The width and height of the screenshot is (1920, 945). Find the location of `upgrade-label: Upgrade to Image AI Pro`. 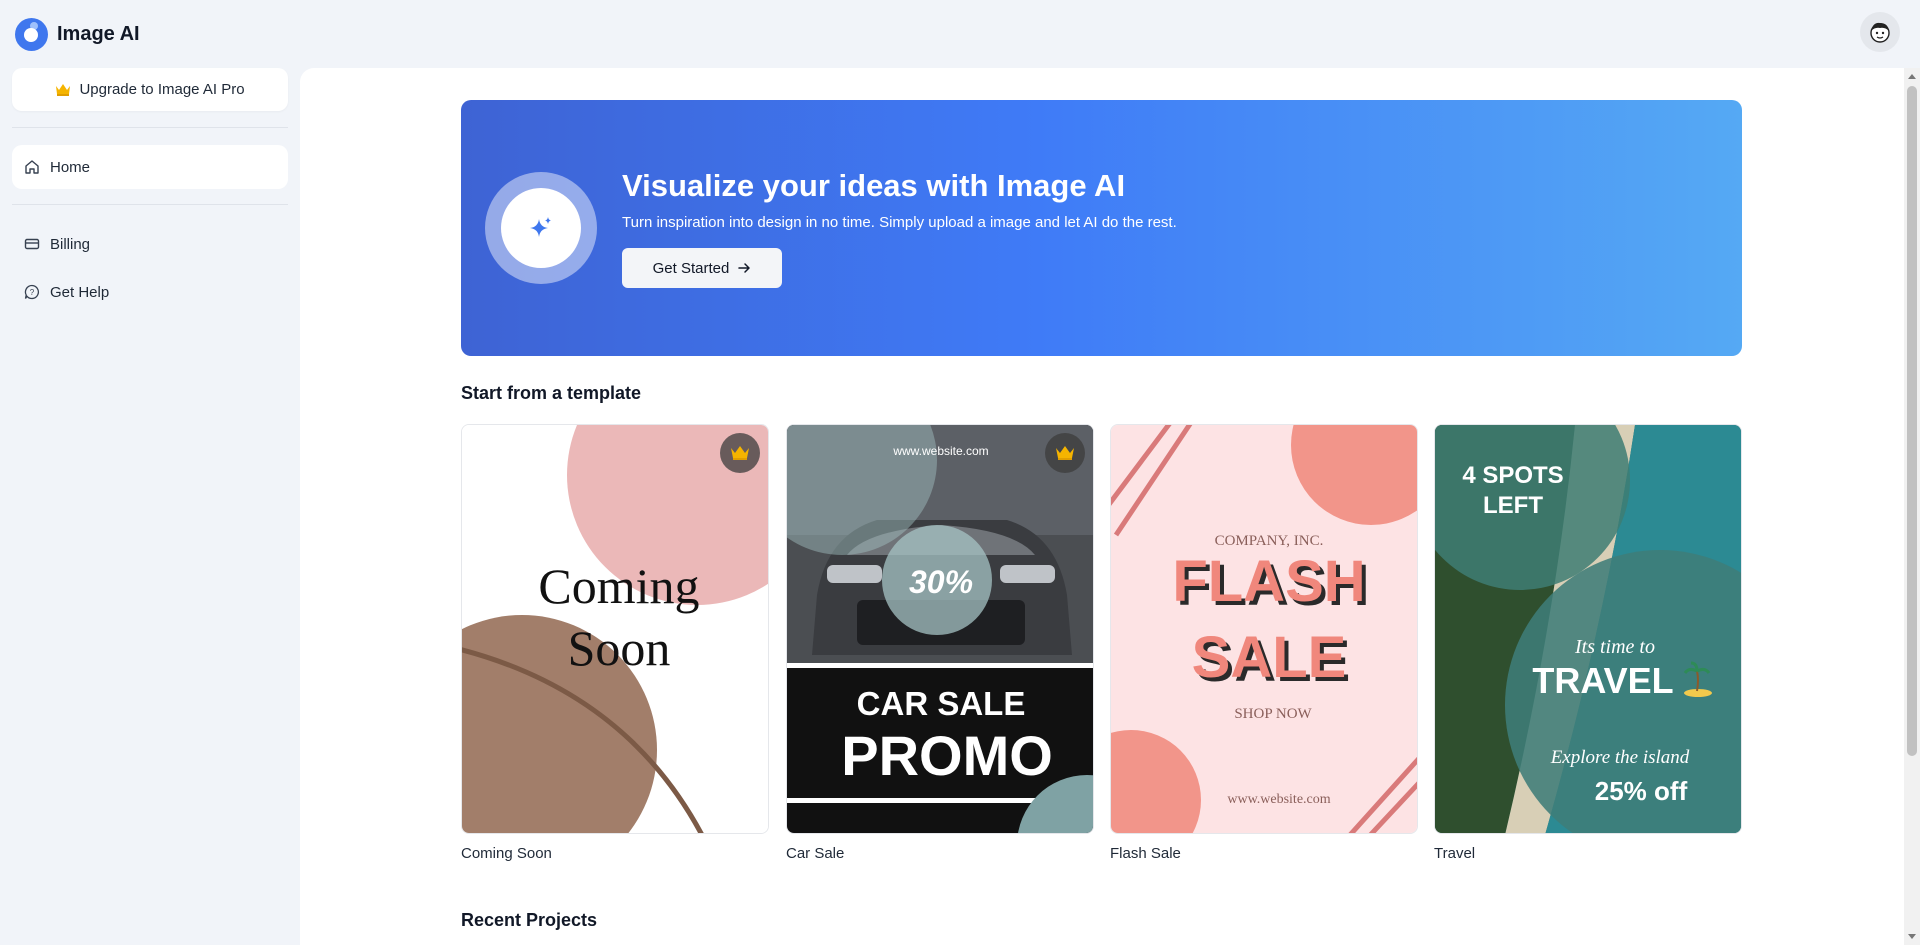

upgrade-label: Upgrade to Image AI Pro is located at coordinates (162, 89).